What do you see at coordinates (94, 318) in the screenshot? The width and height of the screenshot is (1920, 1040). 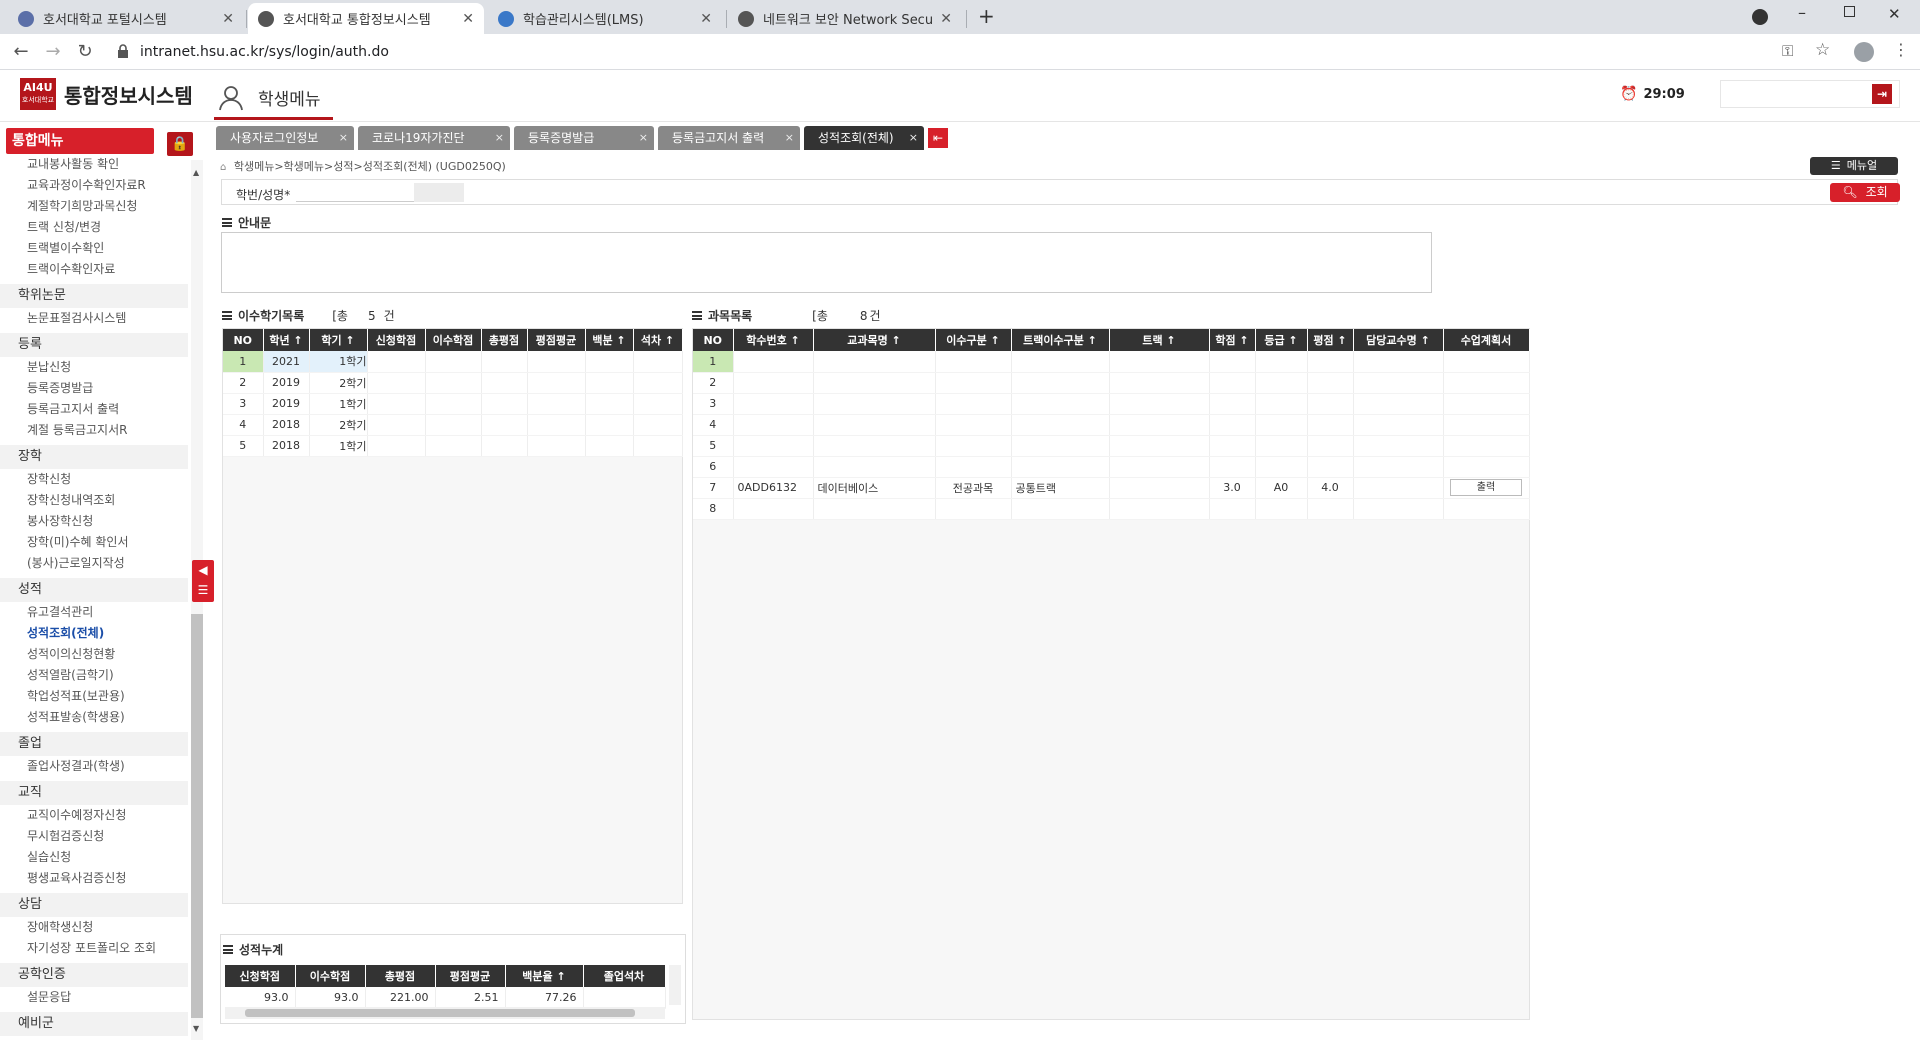 I see `sidebar-item: 논문표절검사시스템` at bounding box center [94, 318].